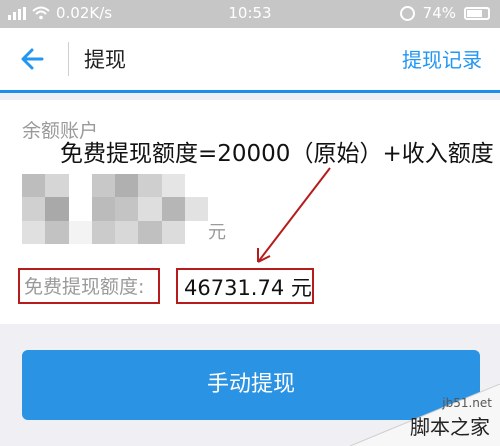  Describe the element at coordinates (277, 154) in the screenshot. I see `annotation-text: 免费提现额度=20000（原始）+收入额度` at that location.